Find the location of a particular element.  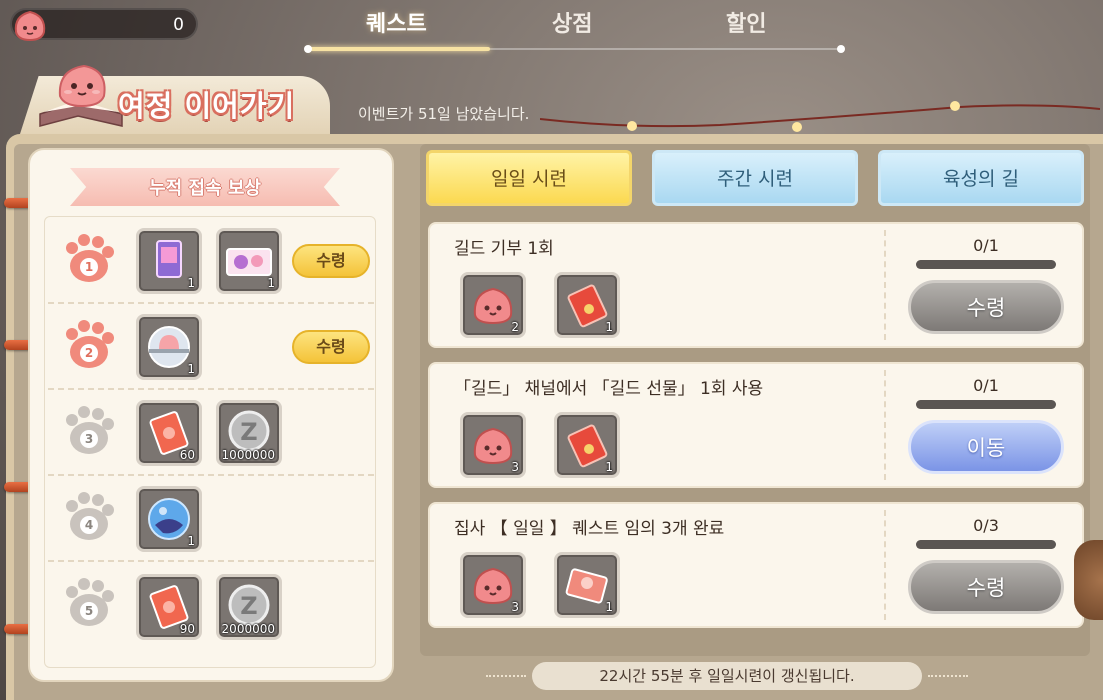

quest-title: 집사 【 일일 】 퀘스트 임의 3개 완료 is located at coordinates (589, 529).